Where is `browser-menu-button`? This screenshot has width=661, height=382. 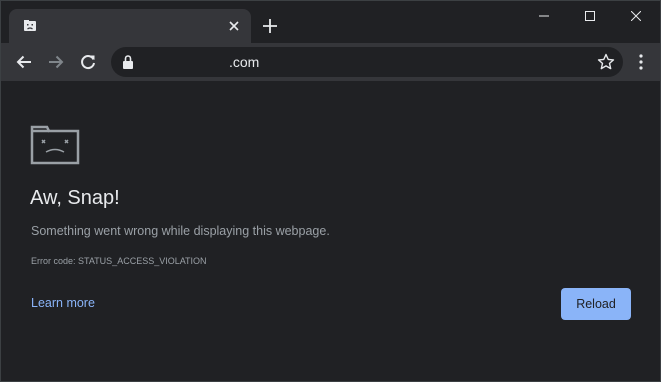
browser-menu-button is located at coordinates (641, 62).